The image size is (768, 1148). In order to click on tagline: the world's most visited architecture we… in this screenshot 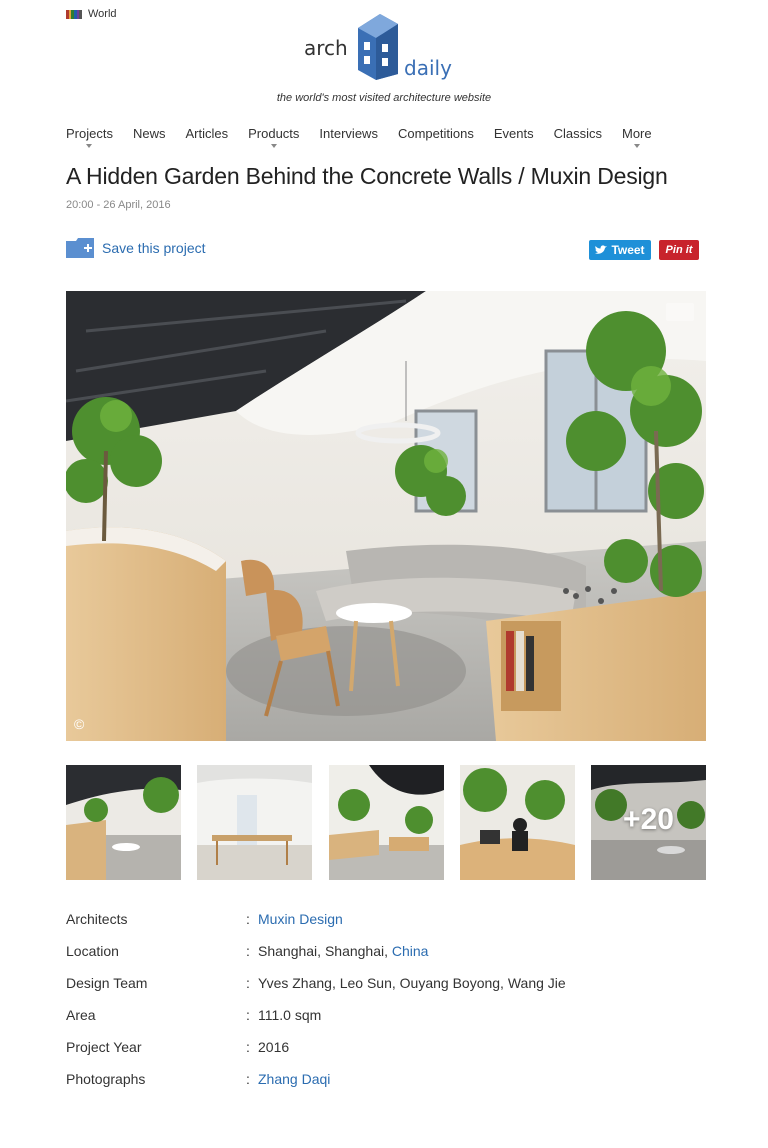, I will do `click(384, 98)`.